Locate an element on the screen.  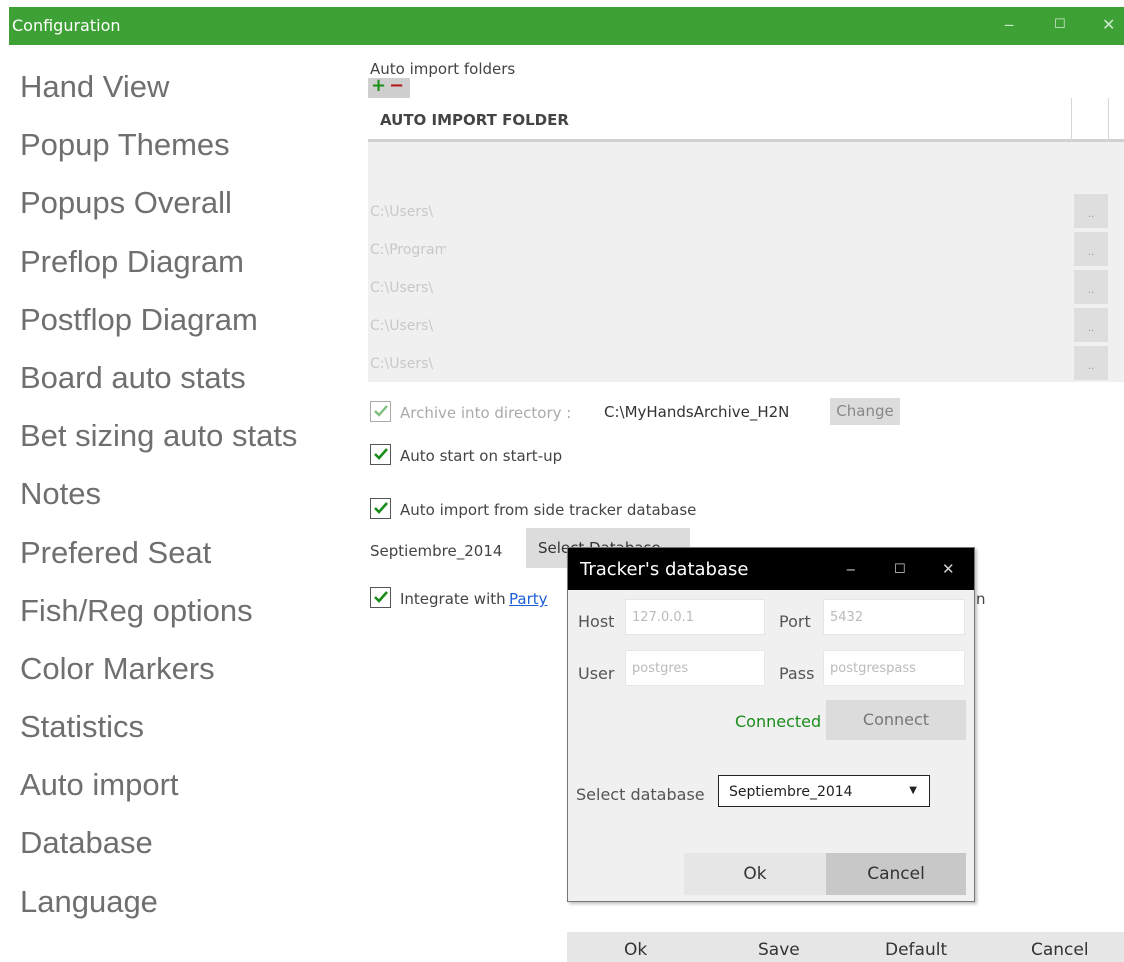
port-input: 5432 is located at coordinates (894, 617).